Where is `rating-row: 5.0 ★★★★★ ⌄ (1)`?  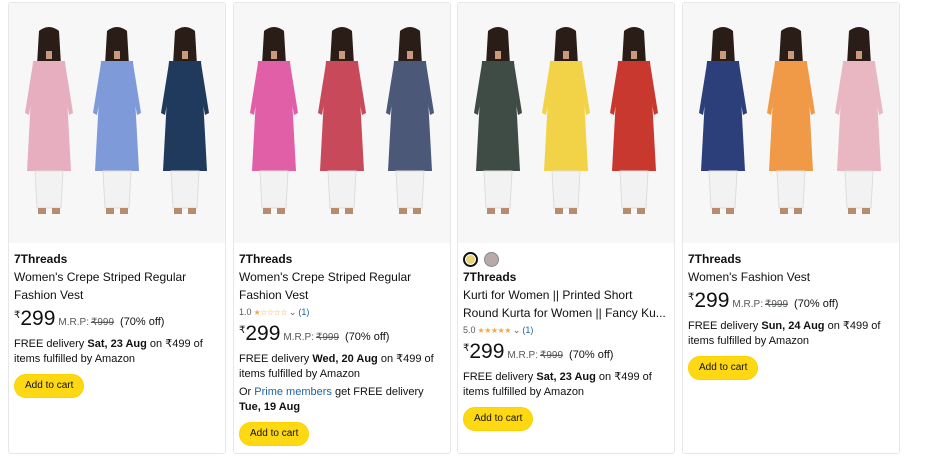 rating-row: 5.0 ★★★★★ ⌄ (1) is located at coordinates (567, 330).